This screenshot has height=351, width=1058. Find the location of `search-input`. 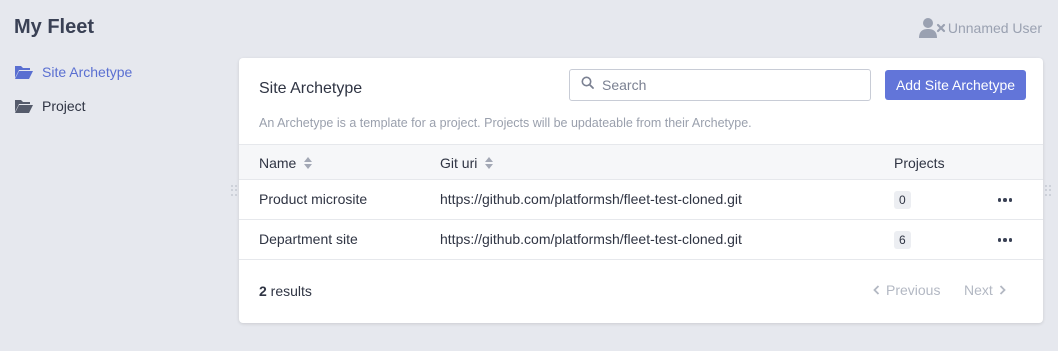

search-input is located at coordinates (727, 85).